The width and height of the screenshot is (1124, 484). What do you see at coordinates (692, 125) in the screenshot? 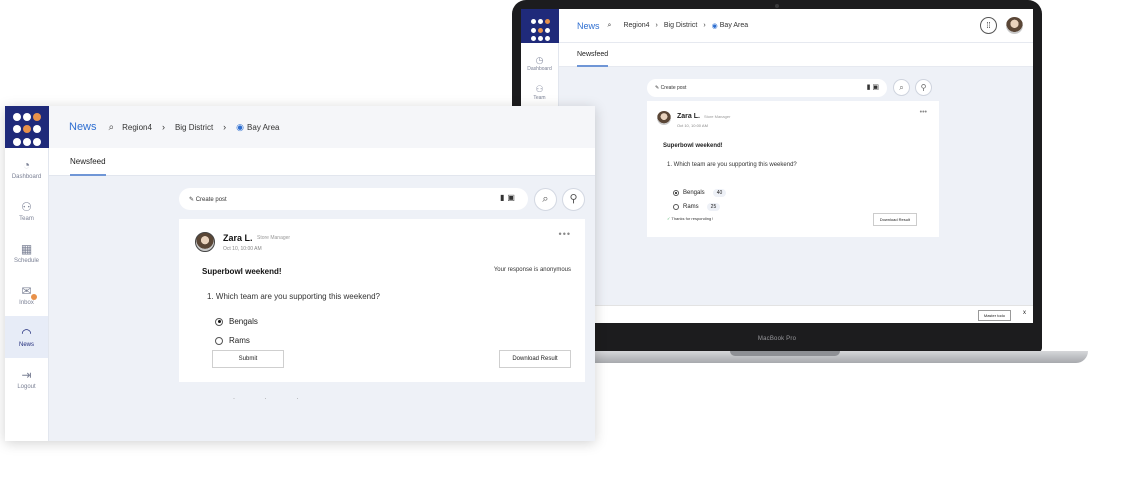
I see `small-post-date: Oct 10, 10:00 AM` at bounding box center [692, 125].